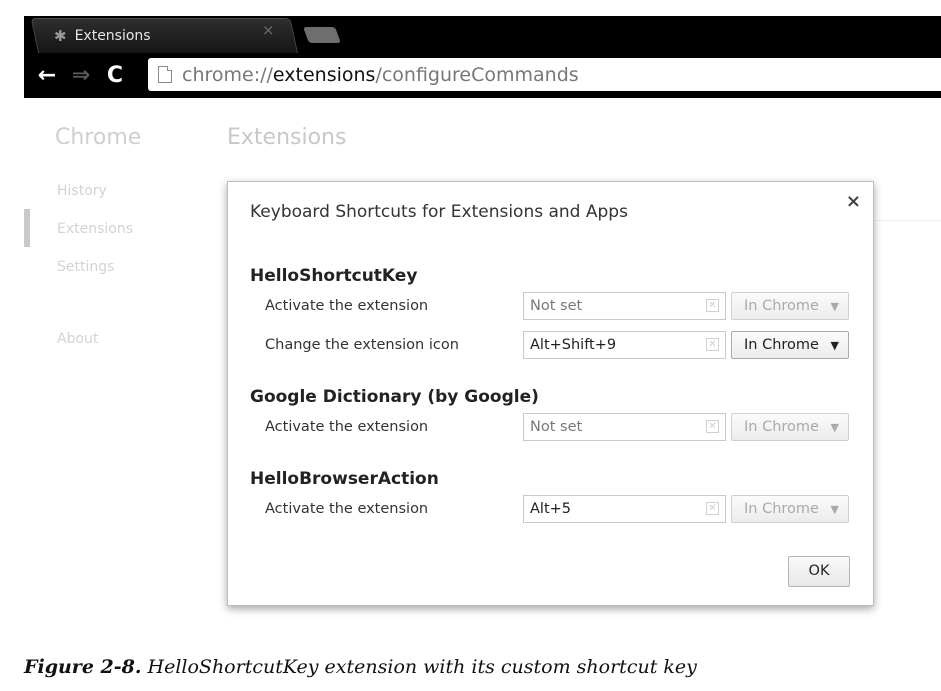 Image resolution: width=941 pixels, height=691 pixels. What do you see at coordinates (174, 36) in the screenshot?
I see `tab-content: ✱ Extensions` at bounding box center [174, 36].